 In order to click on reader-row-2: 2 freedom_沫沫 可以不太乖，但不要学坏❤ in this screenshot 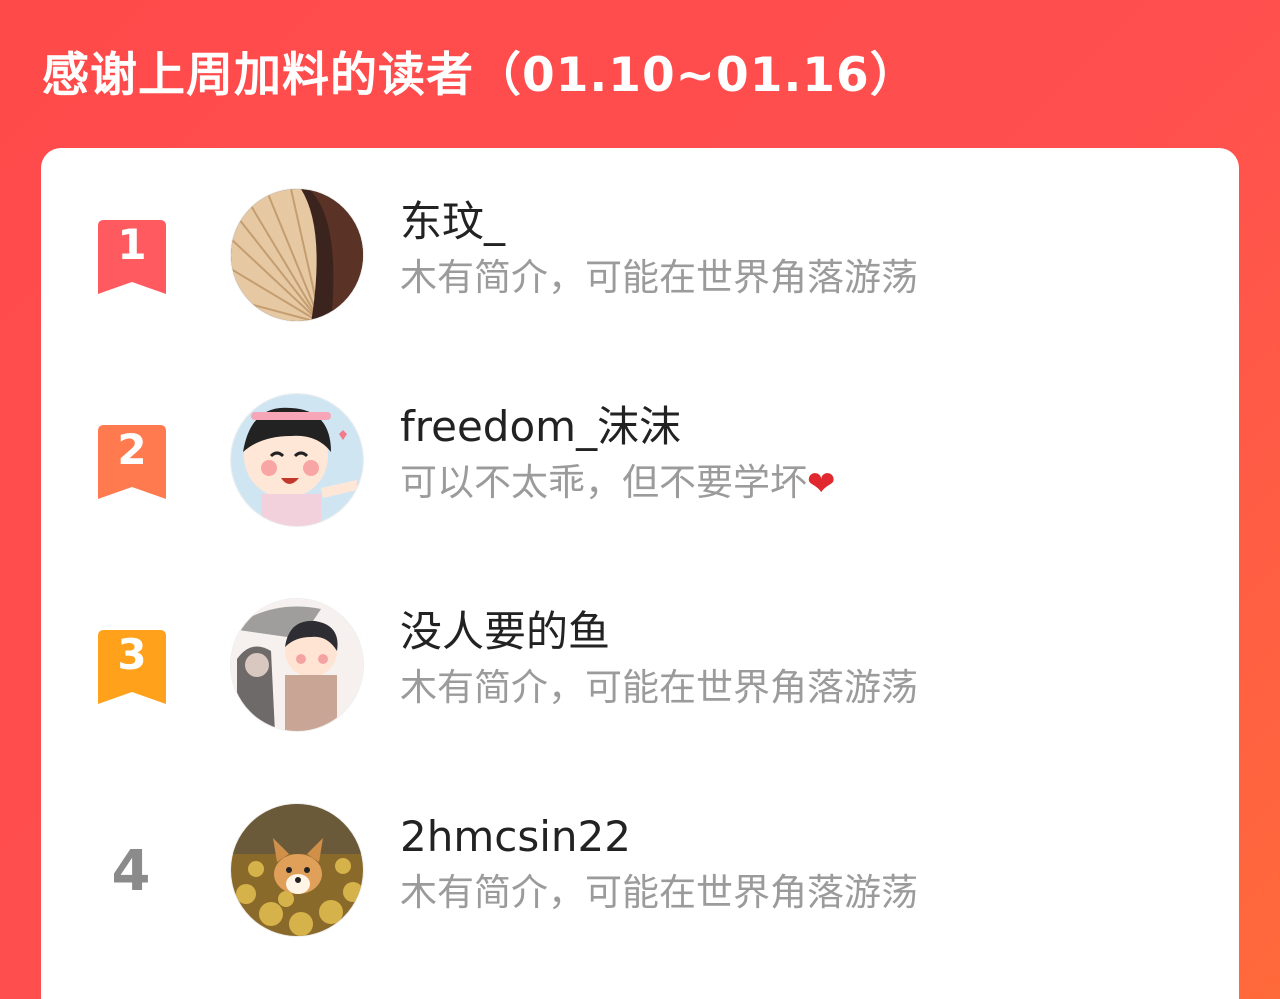, I will do `click(640, 468)`.